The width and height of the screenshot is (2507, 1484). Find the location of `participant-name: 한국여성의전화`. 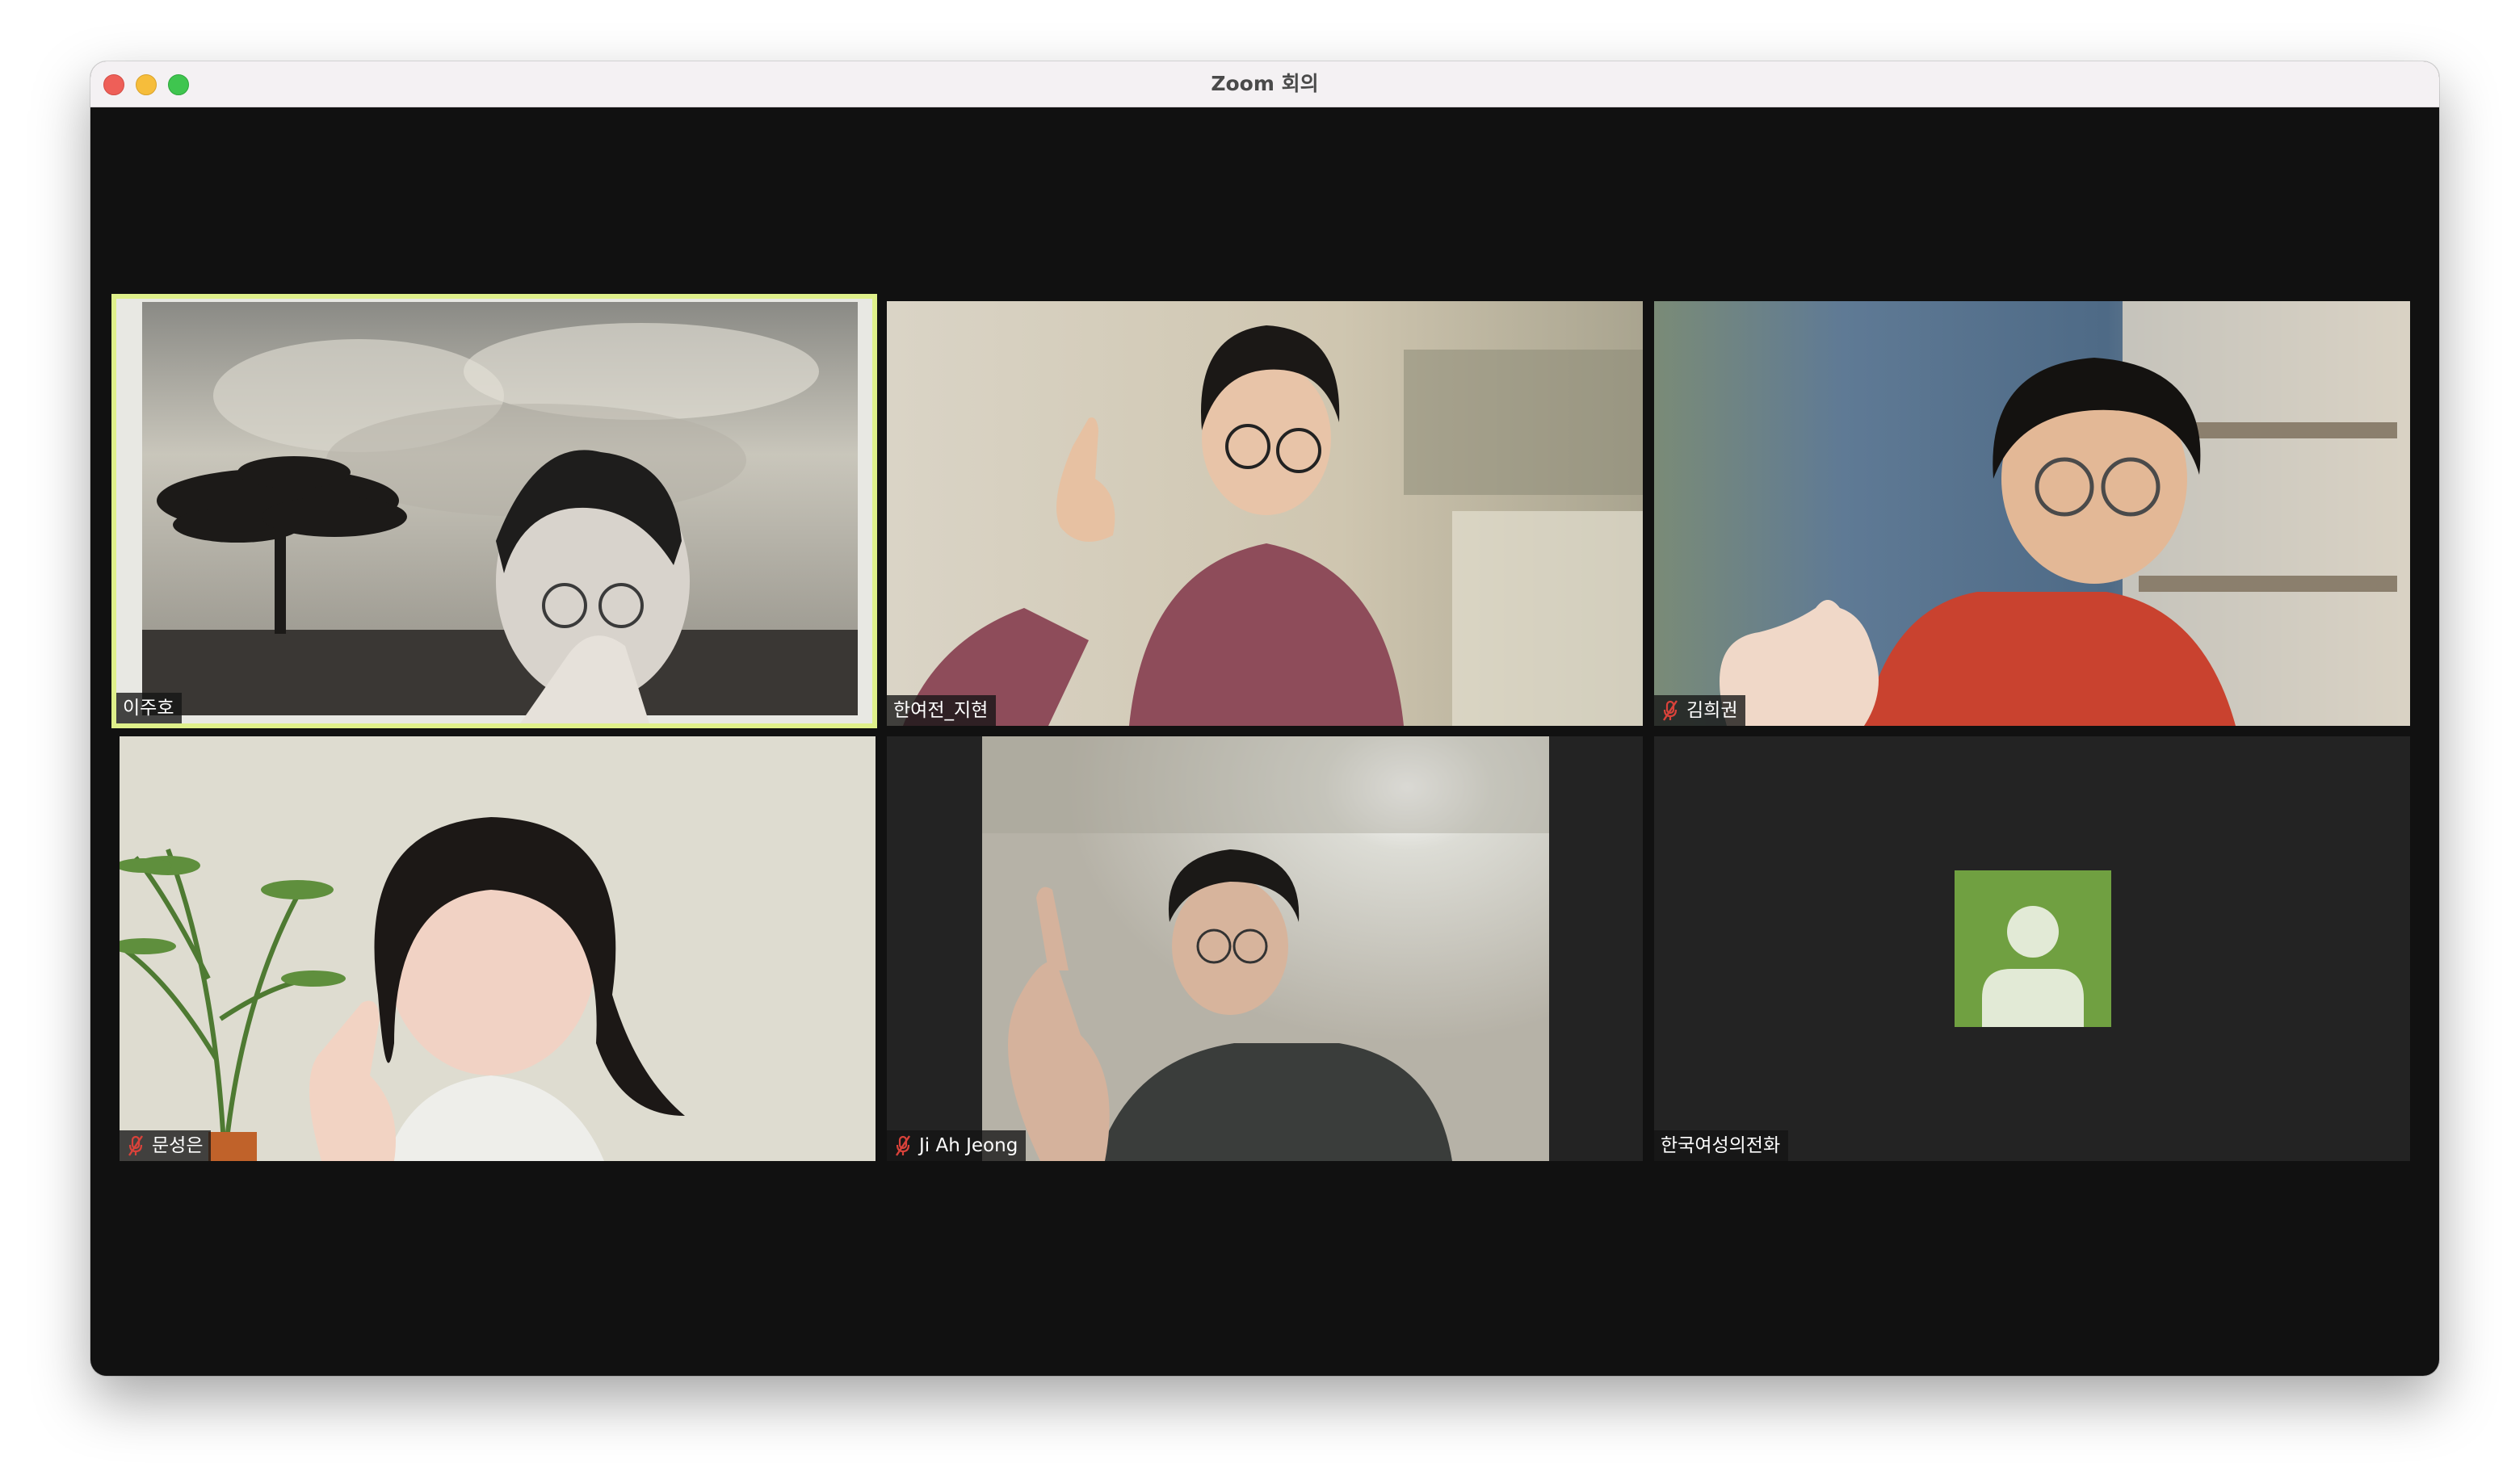

participant-name: 한국여성의전화 is located at coordinates (1721, 1145).